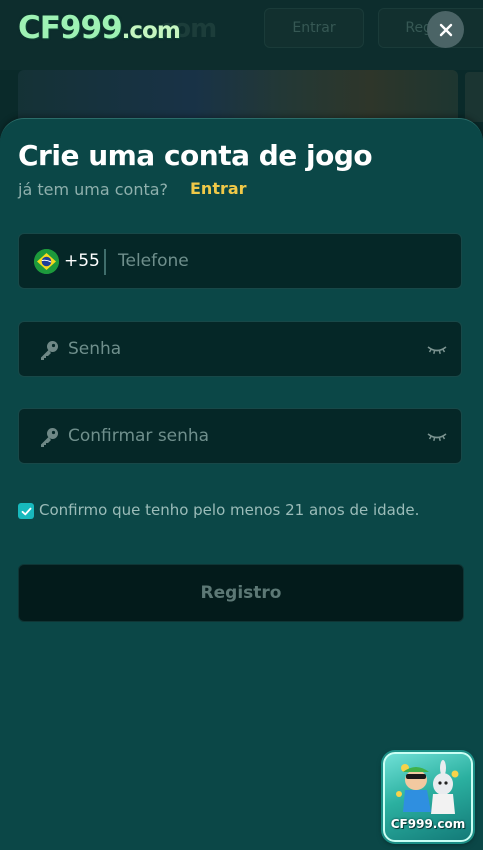 The height and width of the screenshot is (850, 483). What do you see at coordinates (314, 28) in the screenshot?
I see `background-enter-button: Entrar` at bounding box center [314, 28].